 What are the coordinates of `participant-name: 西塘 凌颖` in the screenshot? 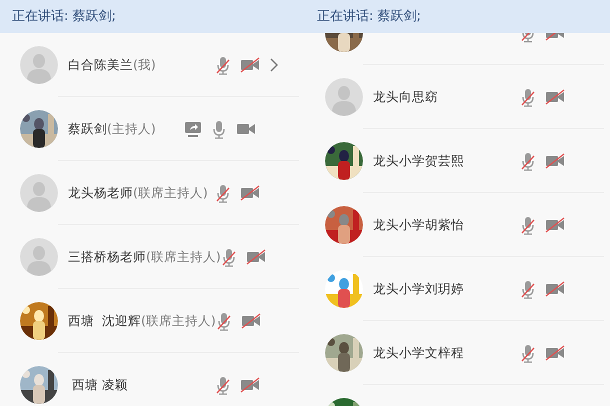 It's located at (99, 385).